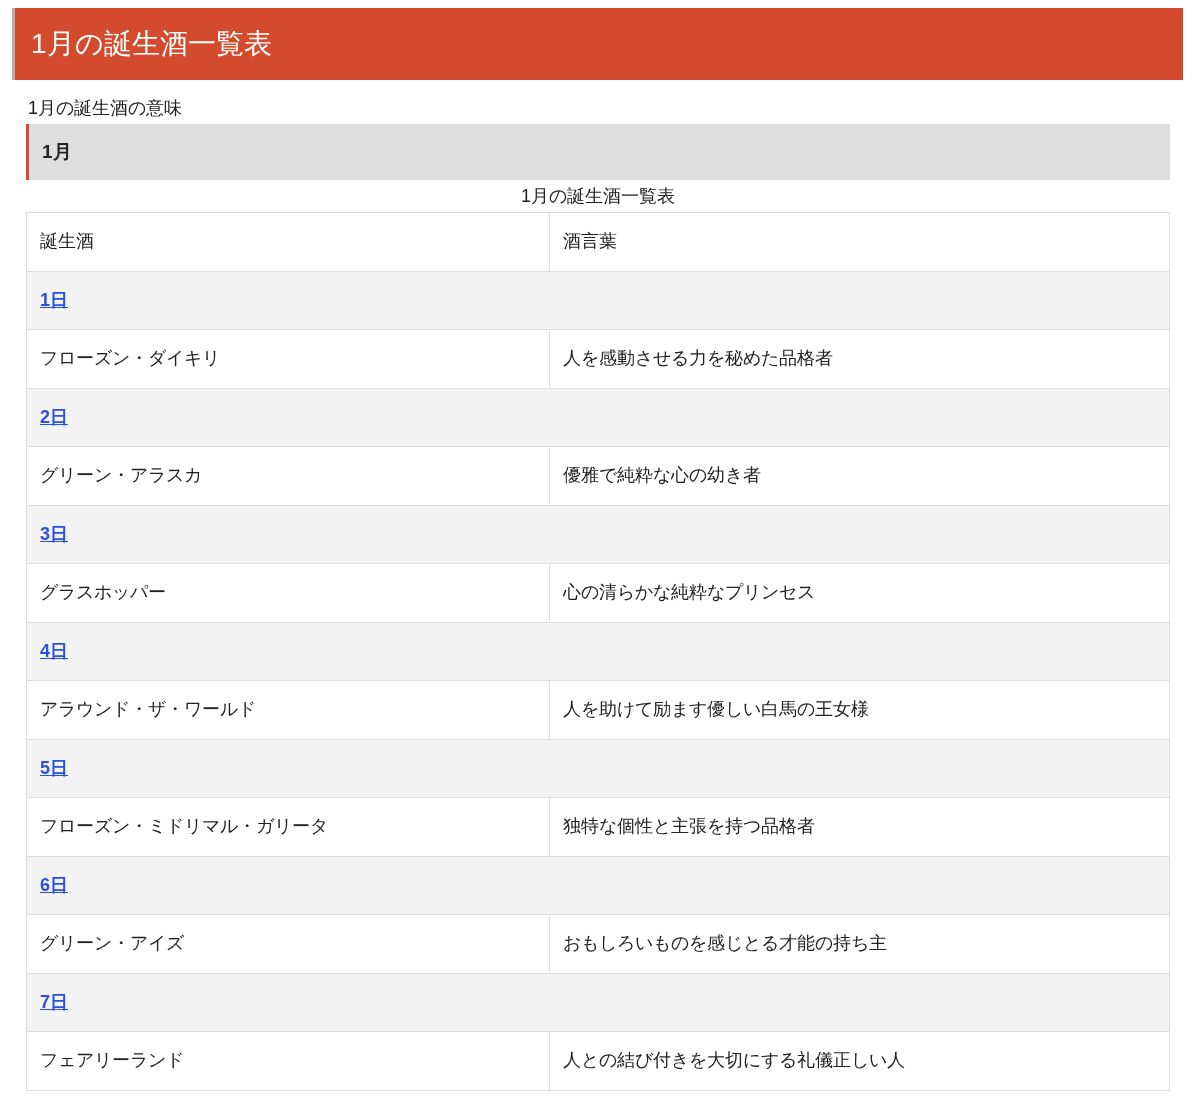 The width and height of the screenshot is (1200, 1098). Describe the element at coordinates (288, 358) in the screenshot. I see `table-cell: フローズン・ダイキリ` at that location.